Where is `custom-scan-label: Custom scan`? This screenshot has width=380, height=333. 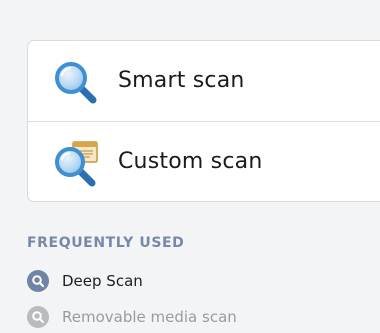 custom-scan-label: Custom scan is located at coordinates (190, 161).